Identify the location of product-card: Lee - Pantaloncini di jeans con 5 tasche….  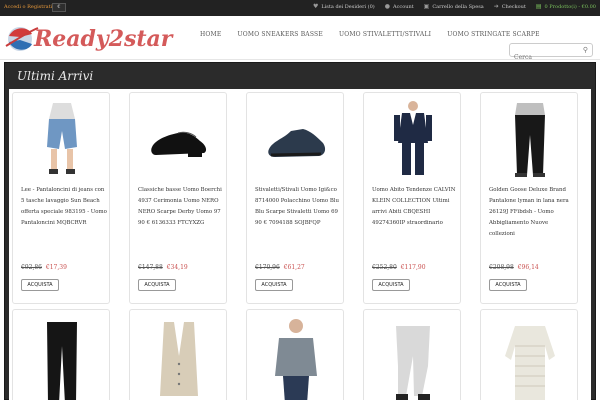
(61, 198).